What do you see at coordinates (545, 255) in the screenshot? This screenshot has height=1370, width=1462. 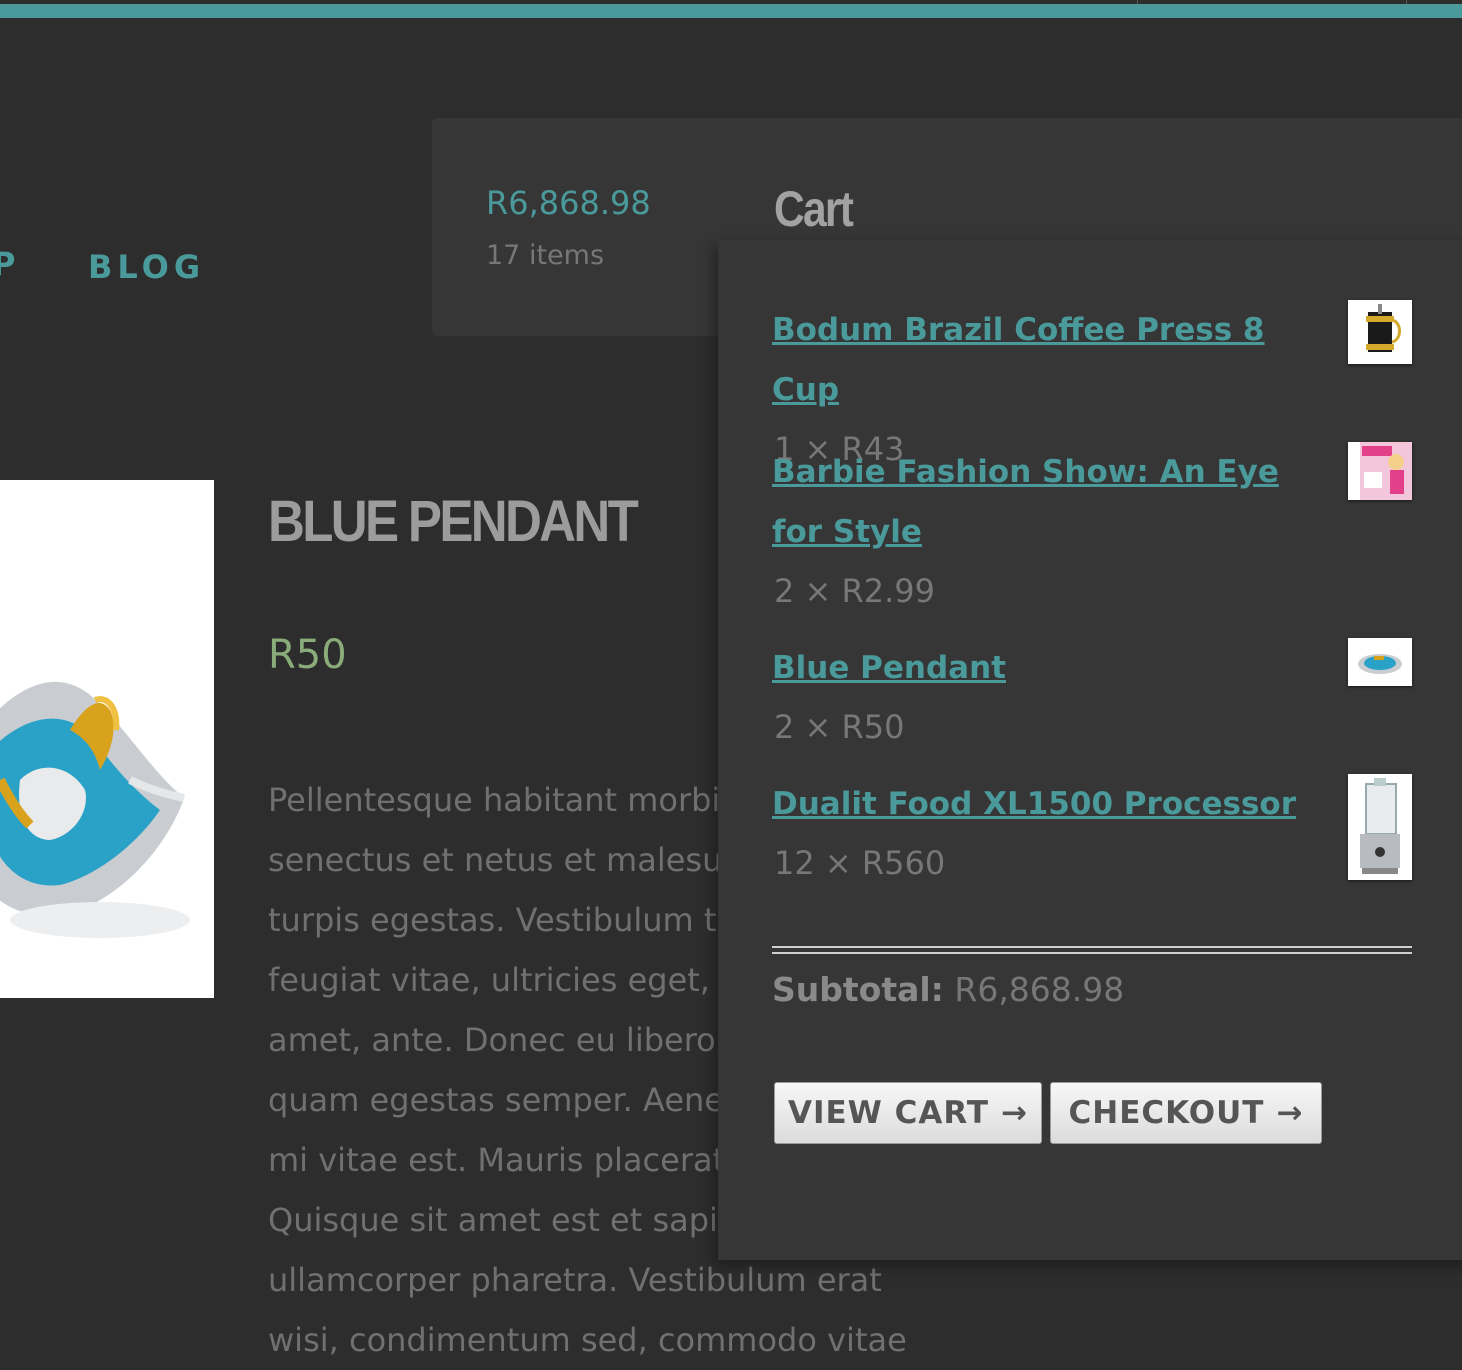 I see `cart-summary-count: 17 items` at bounding box center [545, 255].